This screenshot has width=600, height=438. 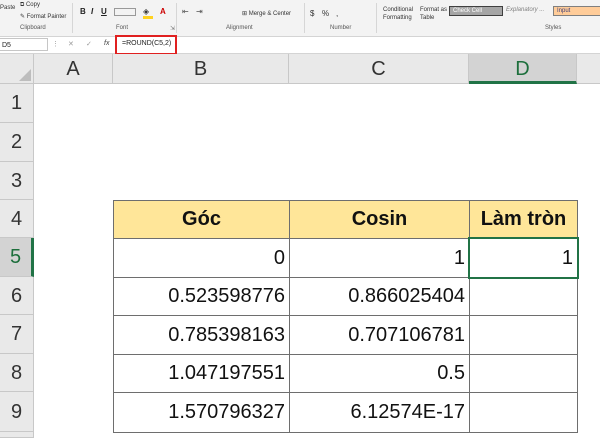 What do you see at coordinates (239, 28) in the screenshot?
I see `alignment-group-label: Alignment` at bounding box center [239, 28].